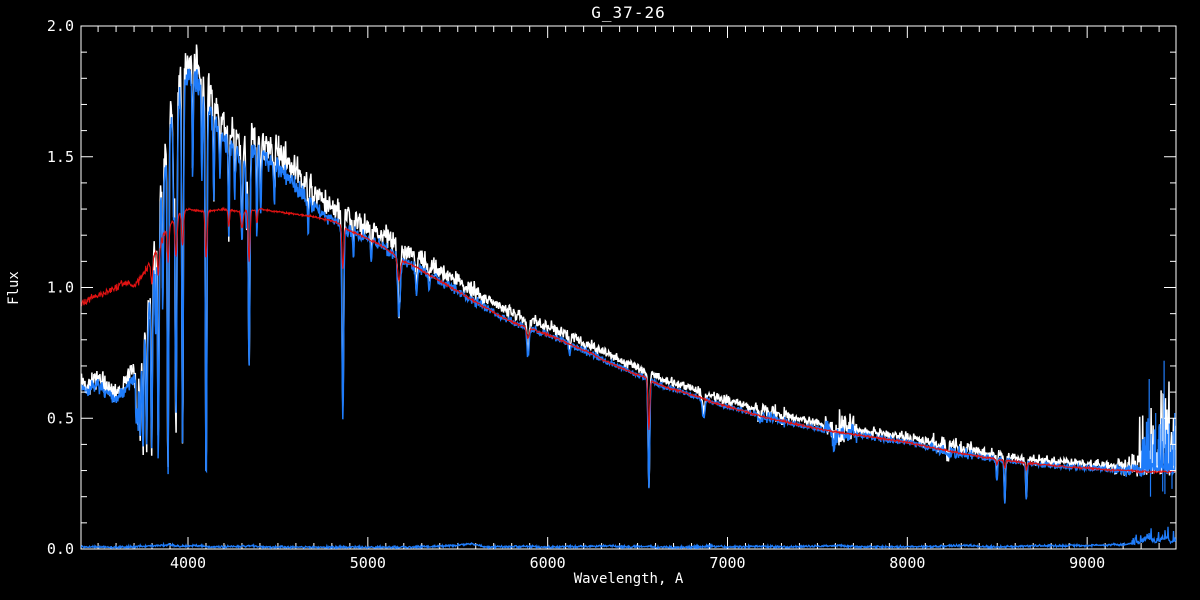  I want to click on x-tick-label: 8000, so click(907, 563).